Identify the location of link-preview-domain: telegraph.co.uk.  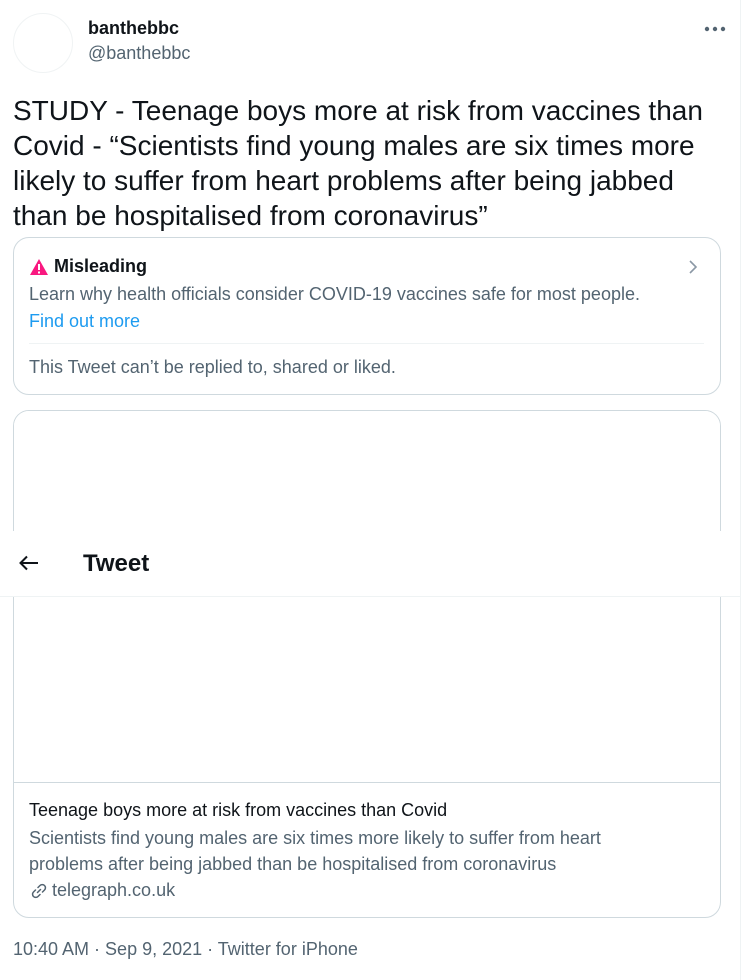
(114, 890).